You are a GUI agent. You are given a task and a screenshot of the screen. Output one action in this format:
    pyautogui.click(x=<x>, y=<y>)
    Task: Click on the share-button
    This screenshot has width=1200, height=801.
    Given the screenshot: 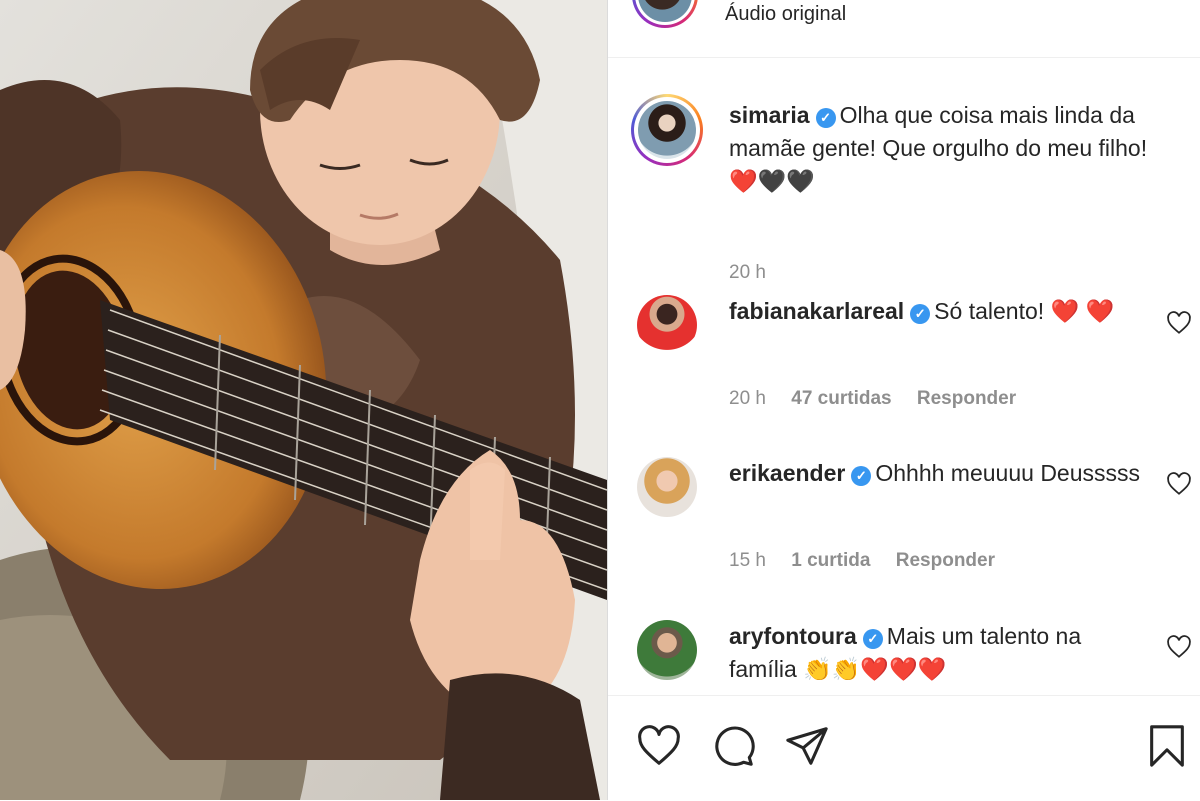 What is the action you would take?
    pyautogui.click(x=807, y=746)
    